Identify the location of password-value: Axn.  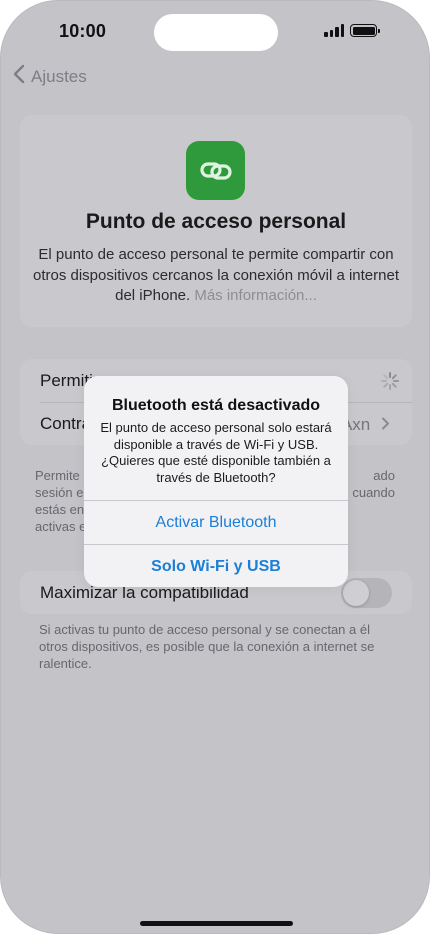
(365, 425).